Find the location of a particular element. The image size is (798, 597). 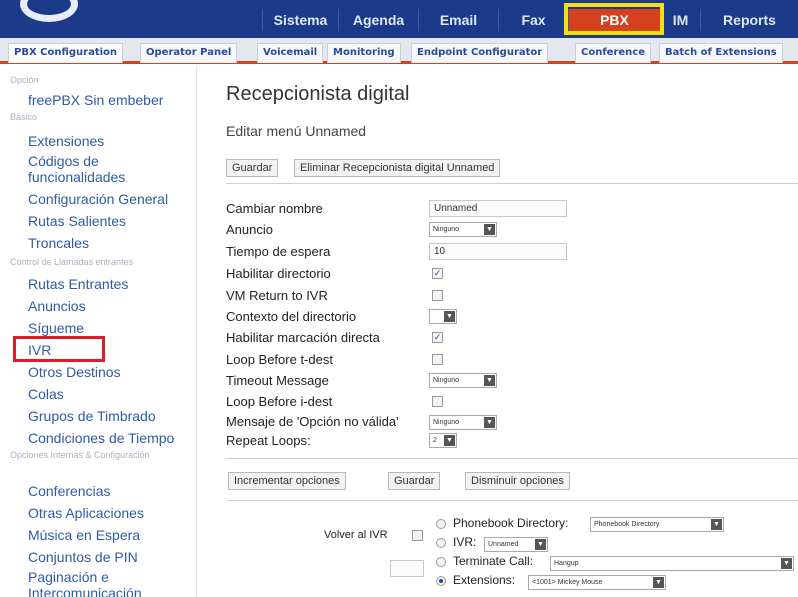

save-button-top: Guardar is located at coordinates (252, 168).